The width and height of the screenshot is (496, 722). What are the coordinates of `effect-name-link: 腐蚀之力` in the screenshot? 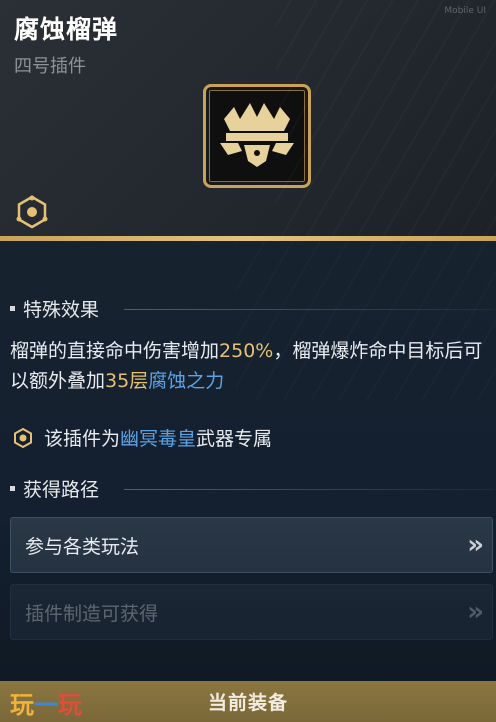 It's located at (186, 381).